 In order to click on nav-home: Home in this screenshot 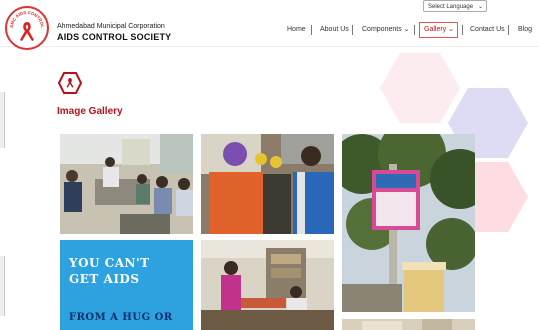, I will do `click(296, 30)`.